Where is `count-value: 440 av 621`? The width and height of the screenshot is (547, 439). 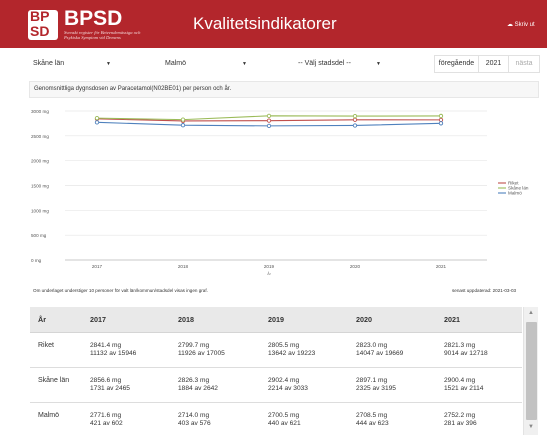 count-value: 440 av 621 is located at coordinates (284, 424).